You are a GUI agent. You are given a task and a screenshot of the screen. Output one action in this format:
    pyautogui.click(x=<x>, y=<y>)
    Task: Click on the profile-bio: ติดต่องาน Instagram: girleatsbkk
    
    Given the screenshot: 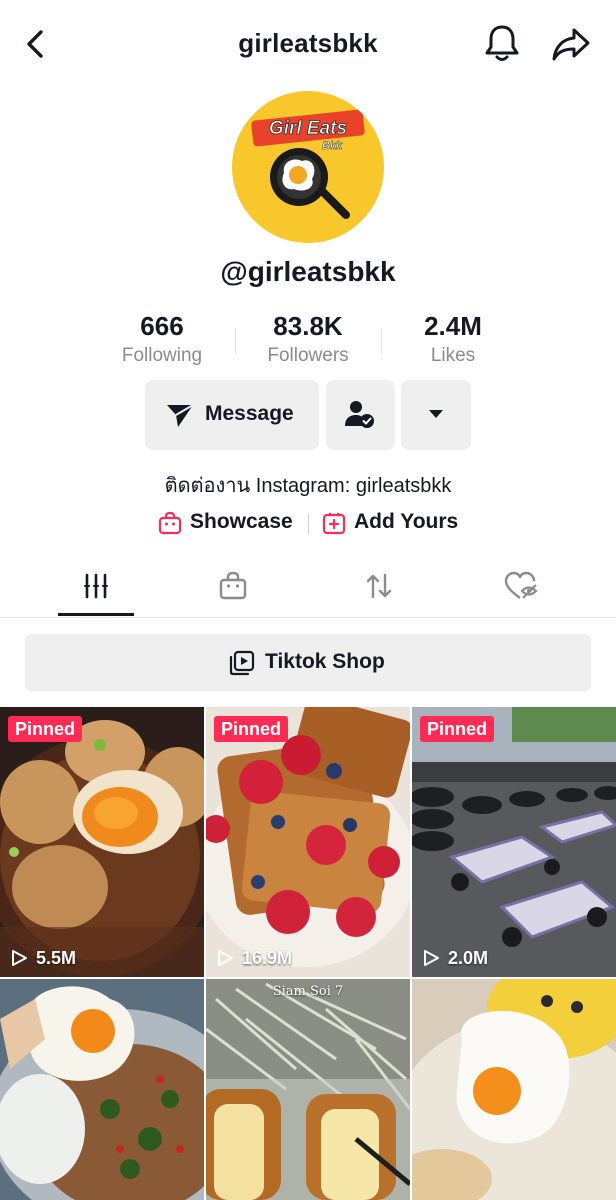 What is the action you would take?
    pyautogui.click(x=308, y=486)
    